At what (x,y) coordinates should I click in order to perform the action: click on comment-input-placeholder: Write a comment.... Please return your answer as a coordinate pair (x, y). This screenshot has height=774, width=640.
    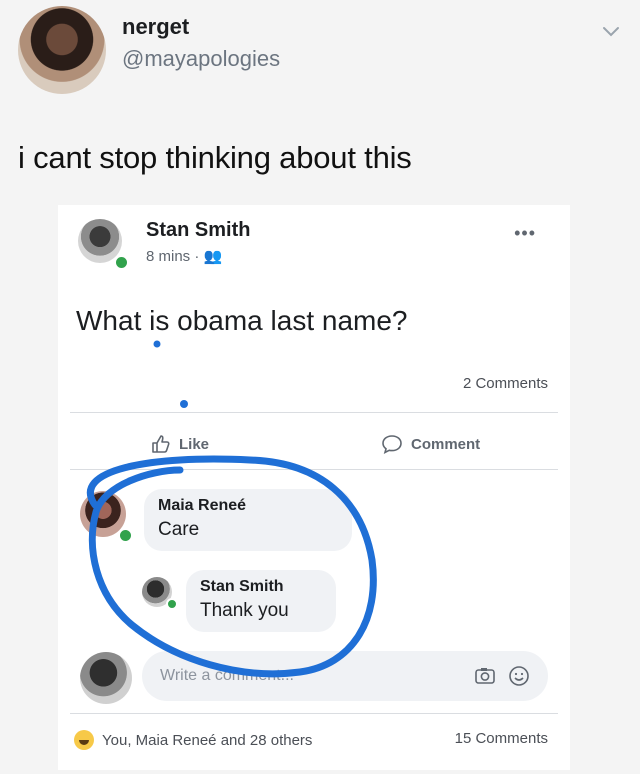
    Looking at the image, I should click on (227, 675).